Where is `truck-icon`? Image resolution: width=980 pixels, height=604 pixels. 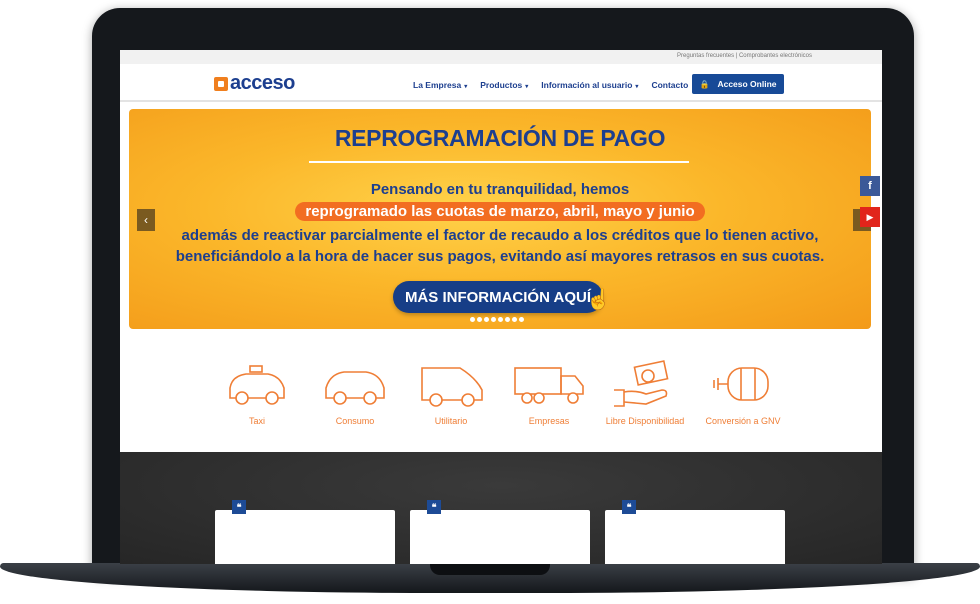 truck-icon is located at coordinates (549, 385).